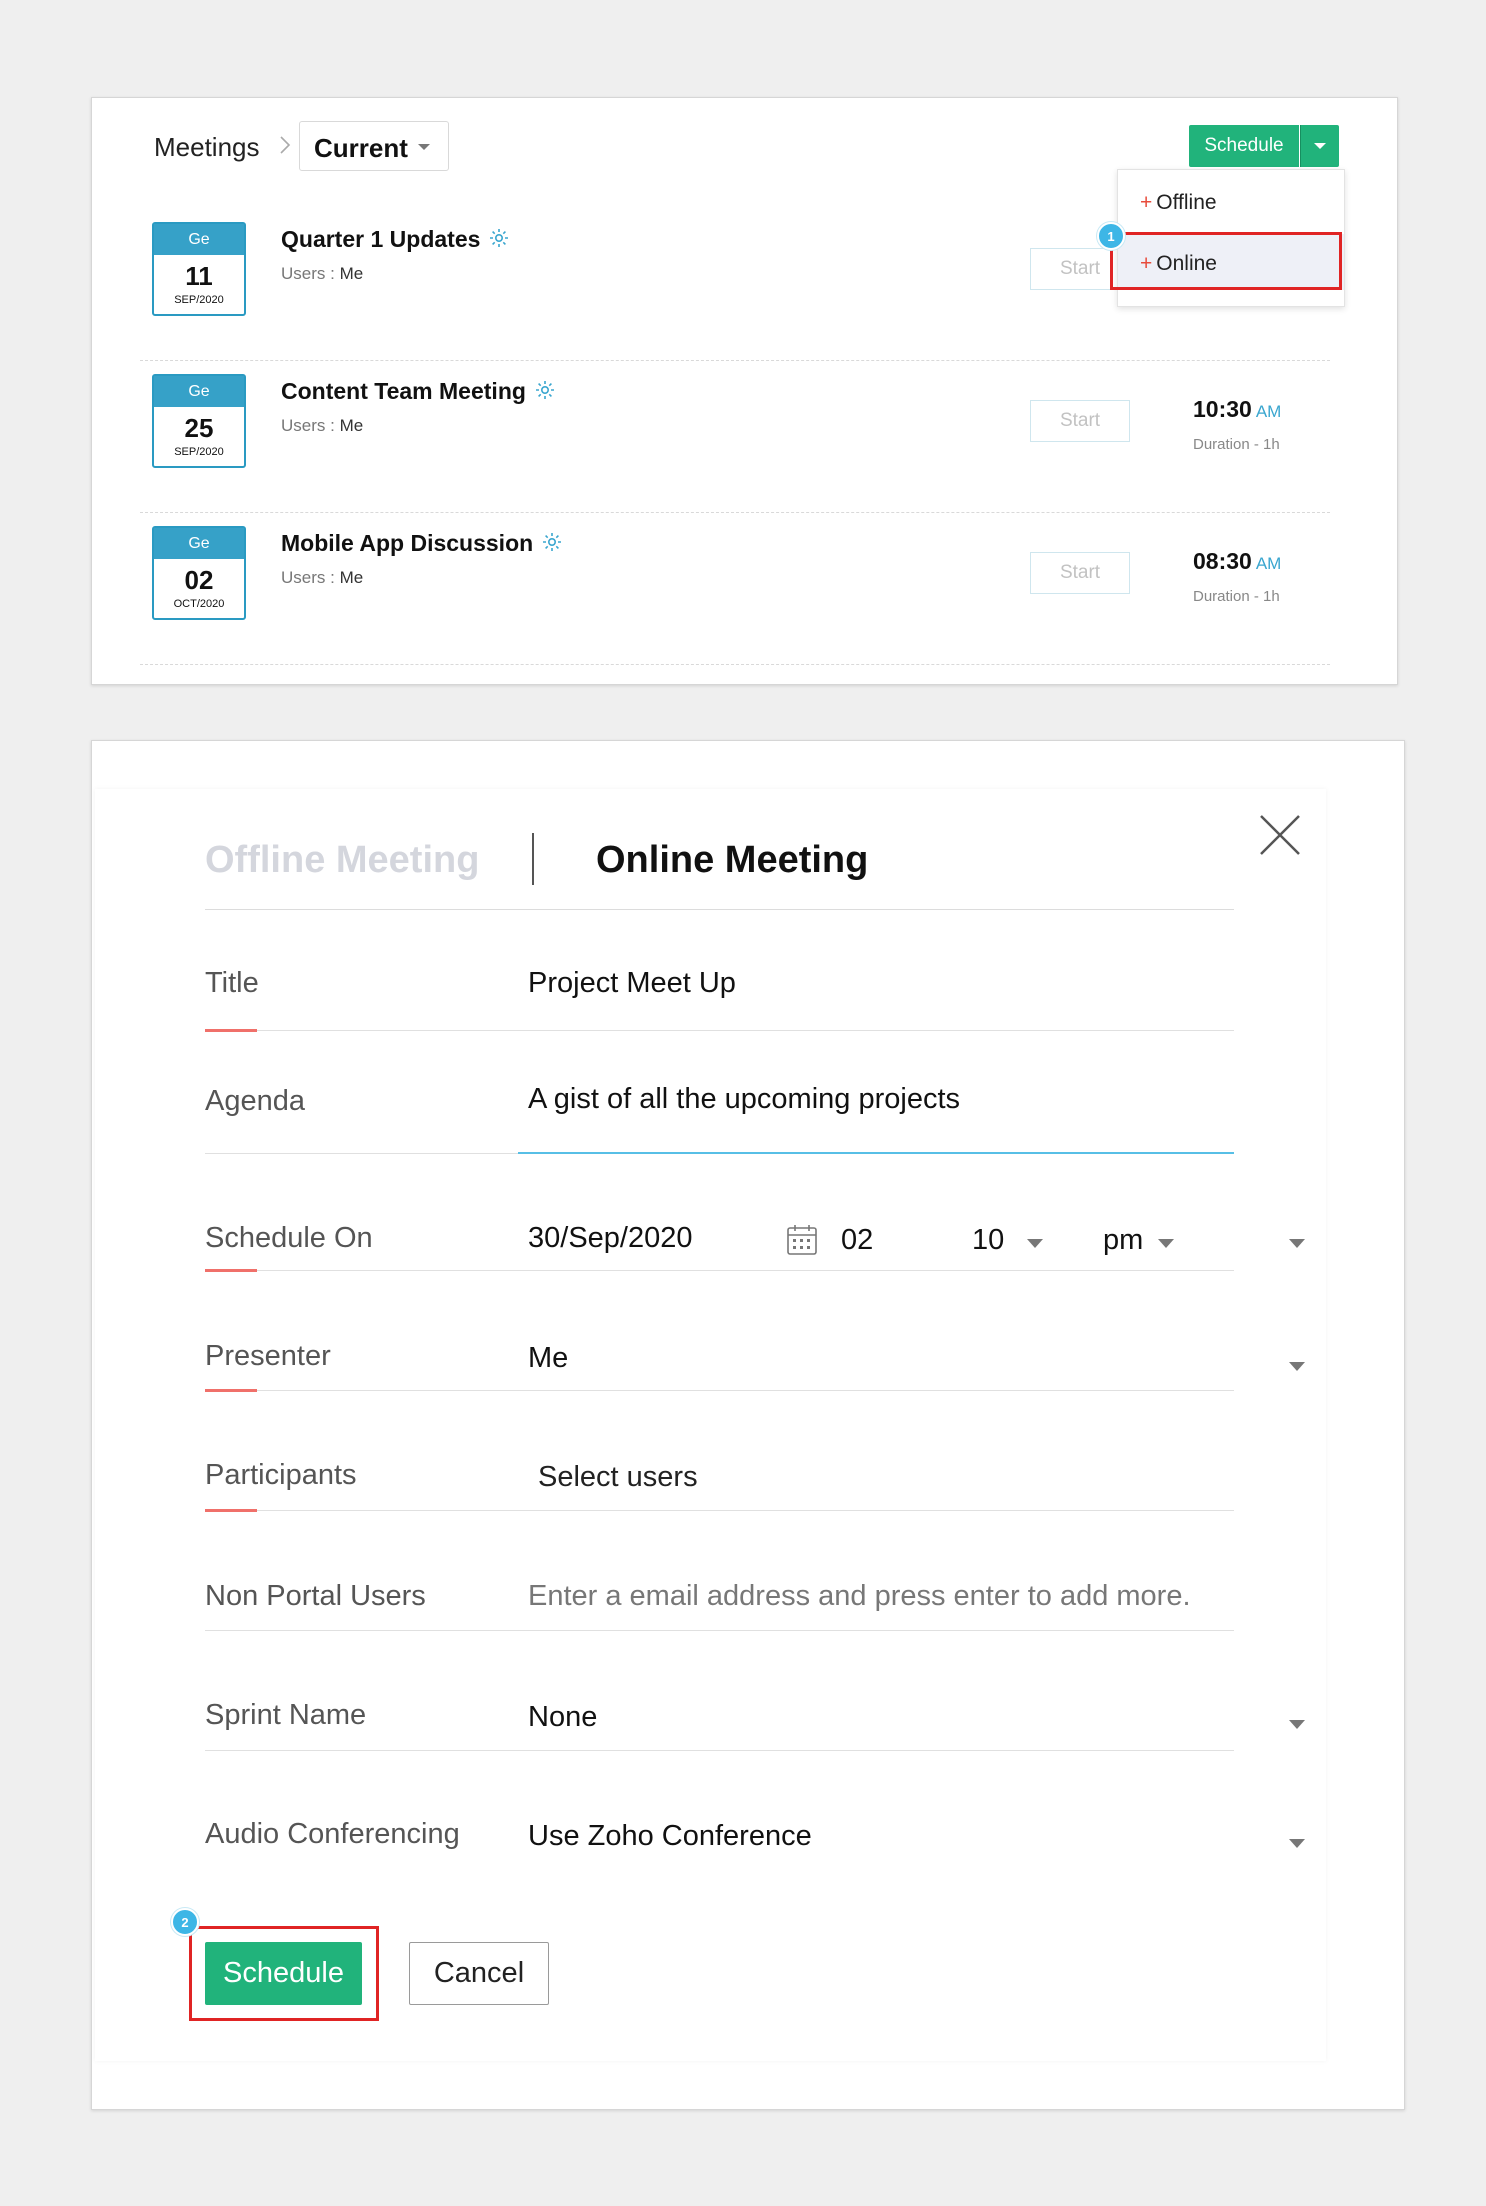 The height and width of the screenshot is (2206, 1486). What do you see at coordinates (533, 859) in the screenshot?
I see `tab-divider` at bounding box center [533, 859].